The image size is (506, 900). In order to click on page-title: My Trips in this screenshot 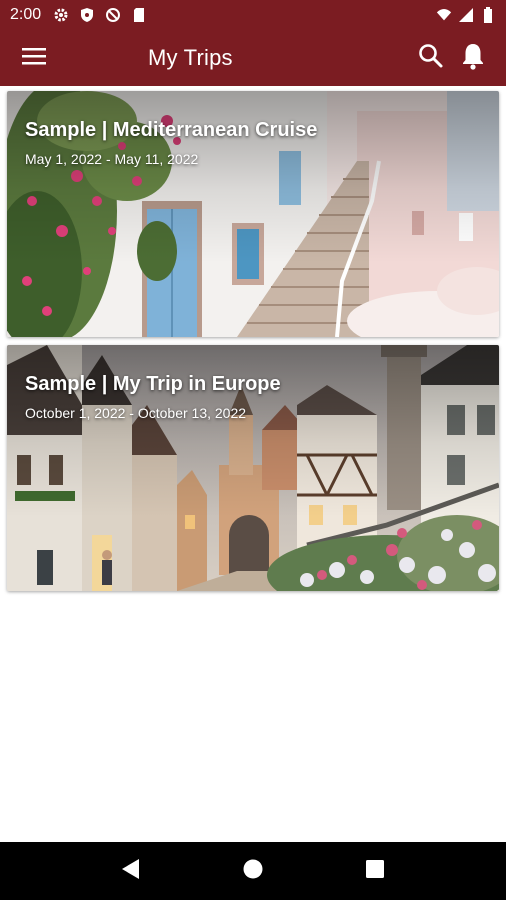, I will do `click(190, 57)`.